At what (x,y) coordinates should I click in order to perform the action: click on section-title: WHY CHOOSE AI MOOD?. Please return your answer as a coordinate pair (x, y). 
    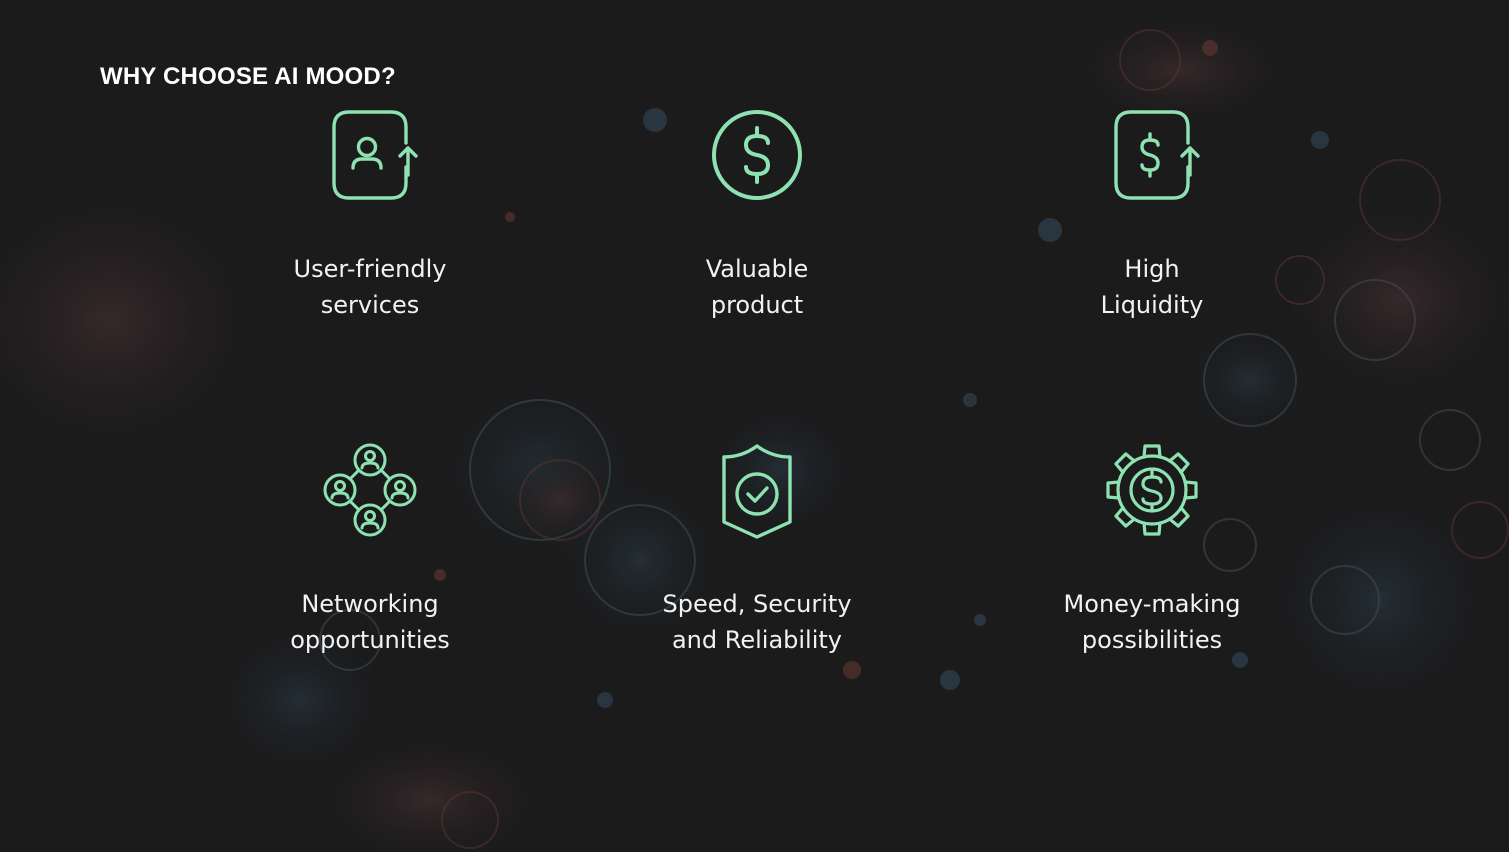
    Looking at the image, I should click on (248, 76).